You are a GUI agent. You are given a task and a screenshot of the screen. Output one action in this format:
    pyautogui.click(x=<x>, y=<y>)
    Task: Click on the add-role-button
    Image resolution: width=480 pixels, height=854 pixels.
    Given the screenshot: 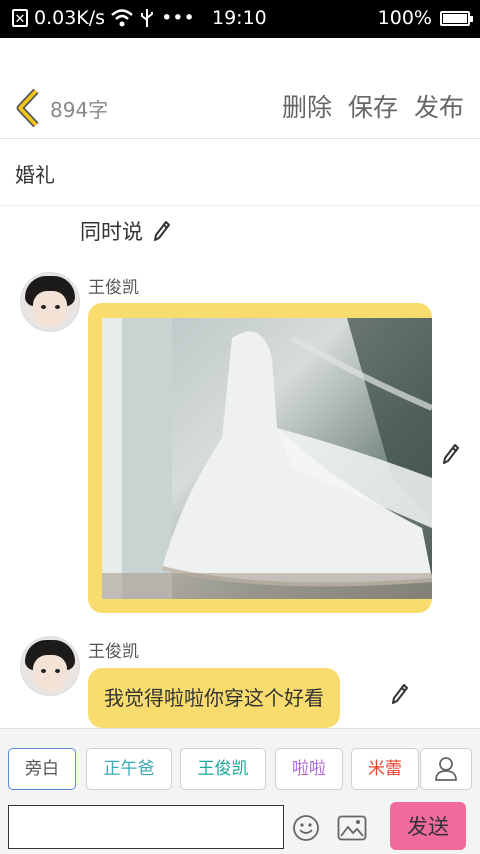 What is the action you would take?
    pyautogui.click(x=446, y=769)
    